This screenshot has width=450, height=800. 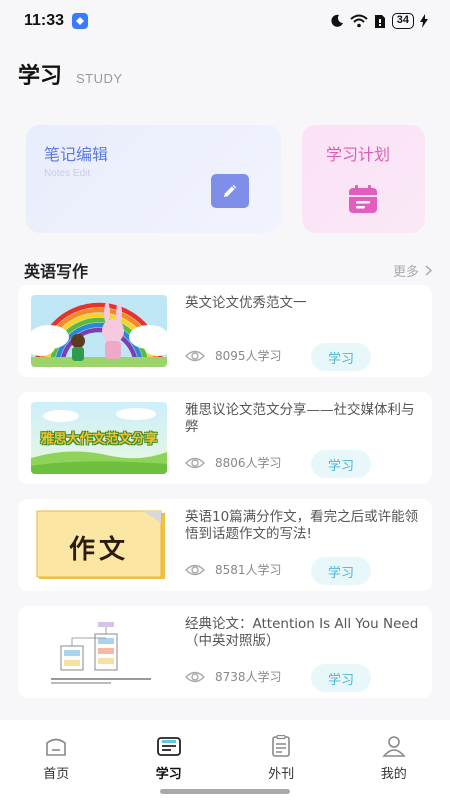 I want to click on notes-edit-title: 笔记编辑, so click(x=76, y=154).